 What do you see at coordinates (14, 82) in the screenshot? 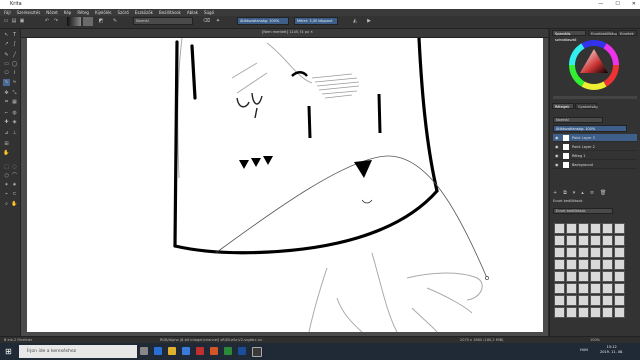
I see `freehand-path-icon: ≈` at bounding box center [14, 82].